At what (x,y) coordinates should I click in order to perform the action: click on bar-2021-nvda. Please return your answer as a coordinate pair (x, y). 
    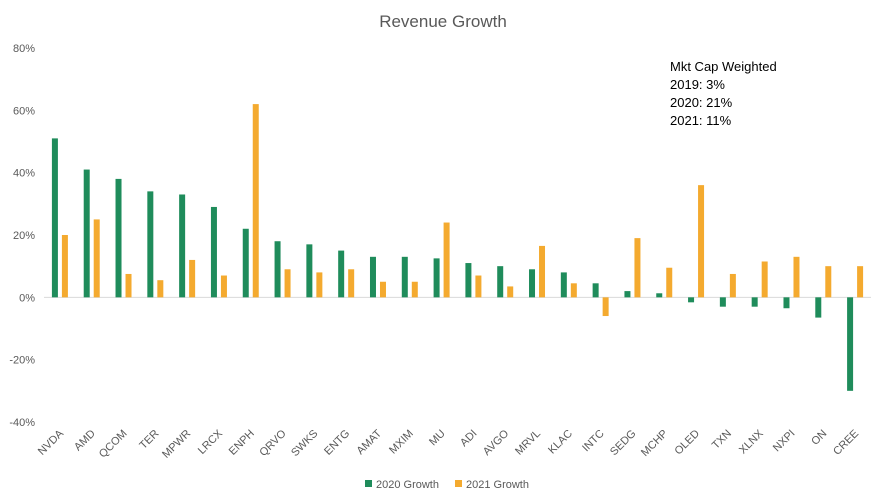
    Looking at the image, I should click on (64, 266).